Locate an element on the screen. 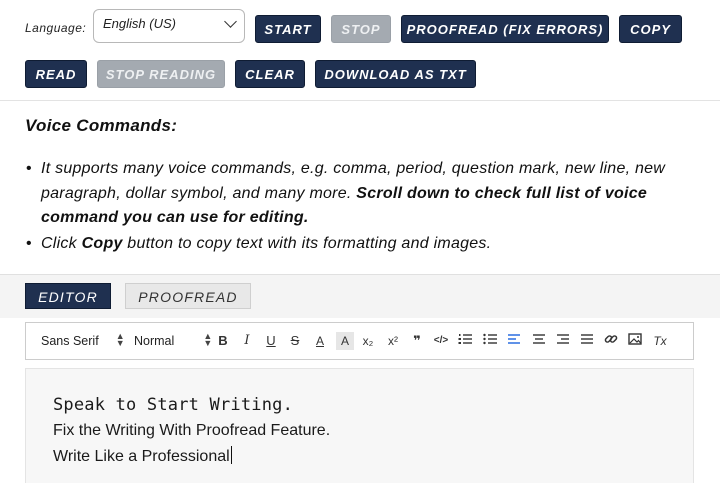 The width and height of the screenshot is (720, 483). editor-line-text: Write Like a Professional is located at coordinates (141, 456).